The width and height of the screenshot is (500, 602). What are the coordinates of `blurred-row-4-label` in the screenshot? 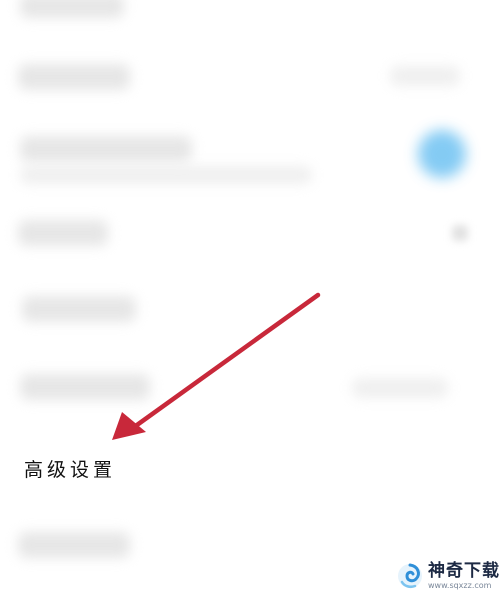 It's located at (79, 309).